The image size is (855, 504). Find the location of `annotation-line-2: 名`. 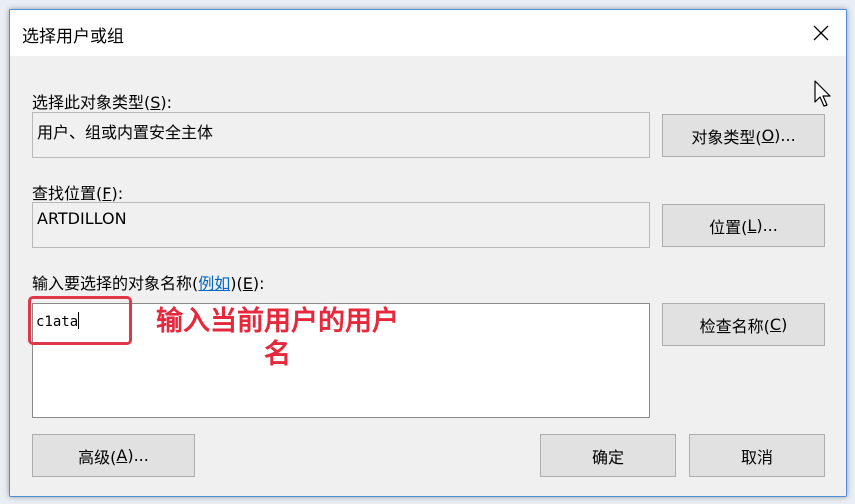

annotation-line-2: 名 is located at coordinates (277, 354).